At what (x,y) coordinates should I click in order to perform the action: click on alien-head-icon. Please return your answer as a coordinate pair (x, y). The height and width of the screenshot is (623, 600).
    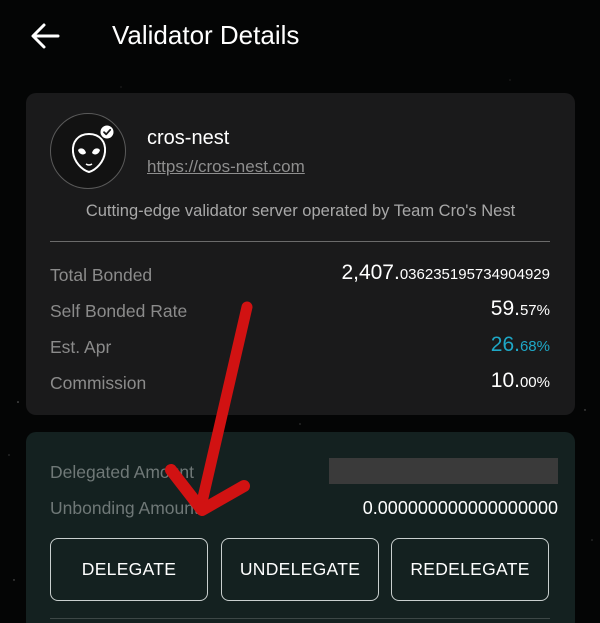
    Looking at the image, I should click on (89, 153).